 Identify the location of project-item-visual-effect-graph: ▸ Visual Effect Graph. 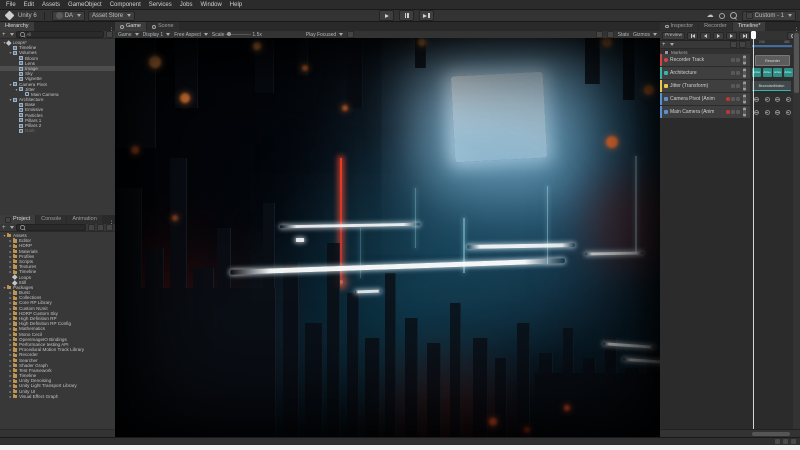
(57, 396).